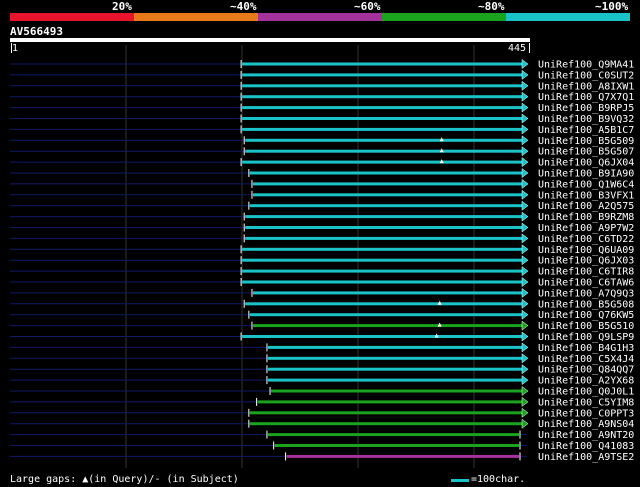 The image size is (640, 487). What do you see at coordinates (586, 272) in the screenshot?
I see `hit-name-link: UniRef100_C6TIR8` at bounding box center [586, 272].